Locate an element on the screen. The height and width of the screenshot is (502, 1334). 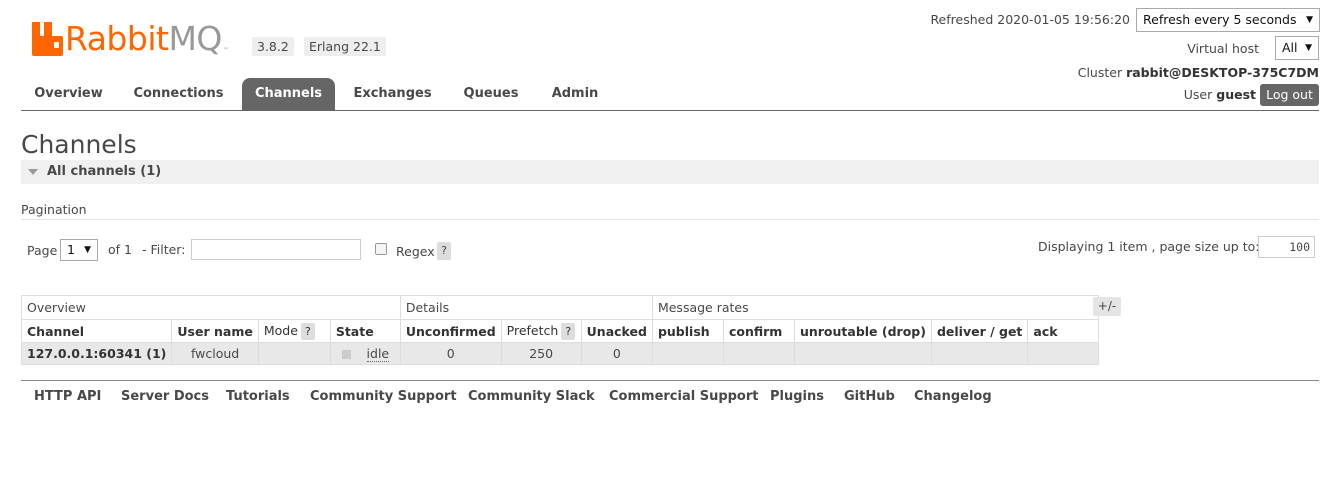
page-select: 1 ▼ is located at coordinates (79, 250).